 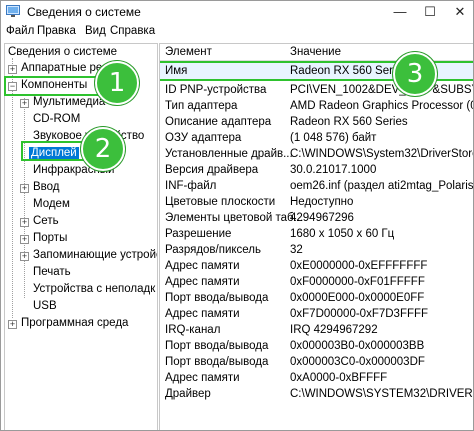 I want to click on tree-item-software-environment: + Программная среда, so click(x=68, y=323).